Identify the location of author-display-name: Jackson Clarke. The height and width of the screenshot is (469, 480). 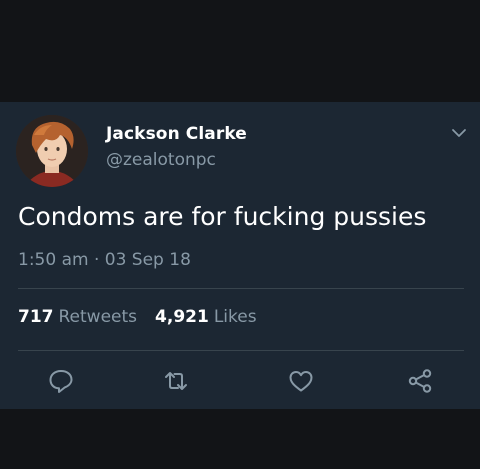
(176, 134).